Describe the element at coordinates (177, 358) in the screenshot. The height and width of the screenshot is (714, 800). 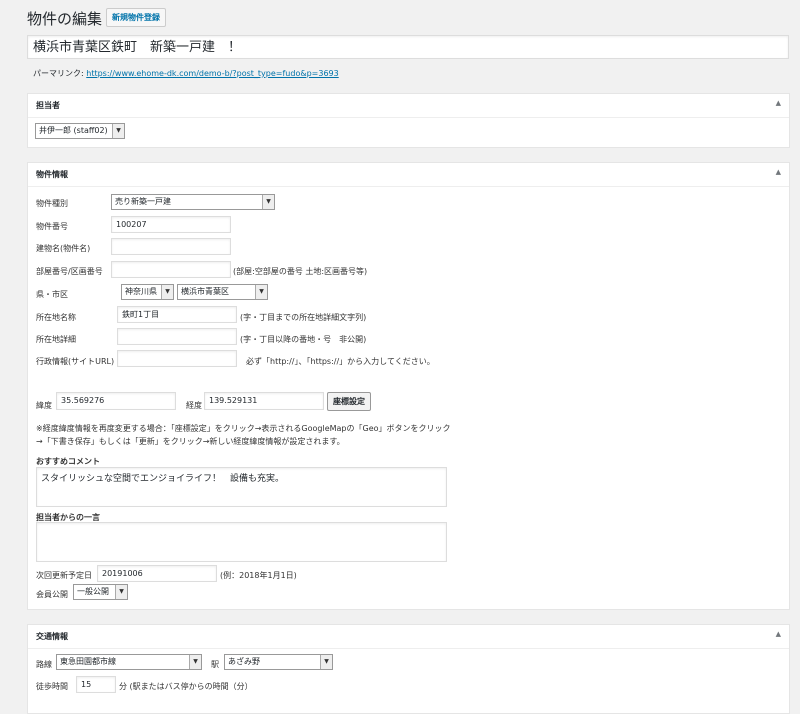
I see `gov-url-input` at that location.